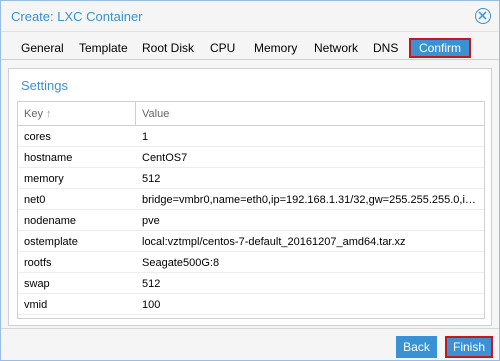 The width and height of the screenshot is (500, 361). I want to click on table-row: vmid 100, so click(251, 305).